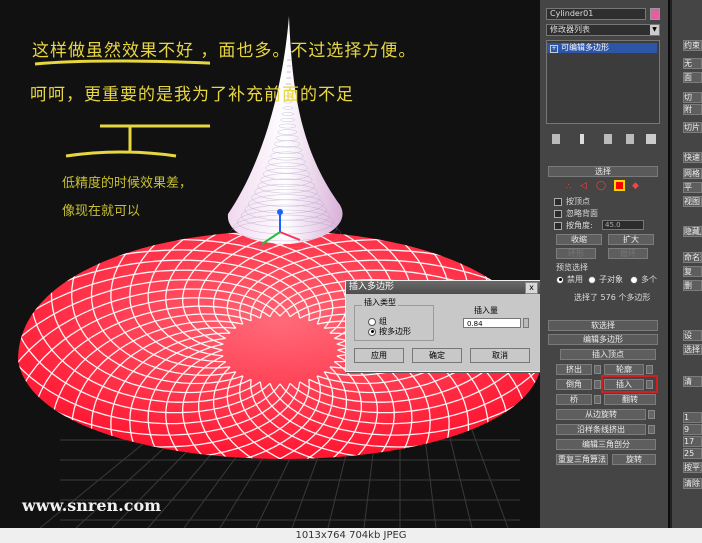  I want to click on cancel-button: 取消, so click(500, 355).